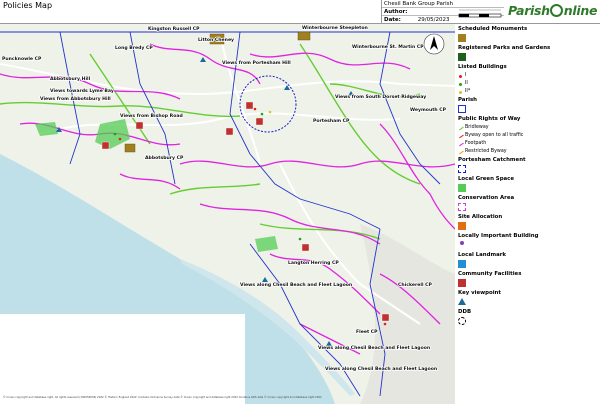  I want to click on legend-label: Listed Buildings, so click(482, 67).